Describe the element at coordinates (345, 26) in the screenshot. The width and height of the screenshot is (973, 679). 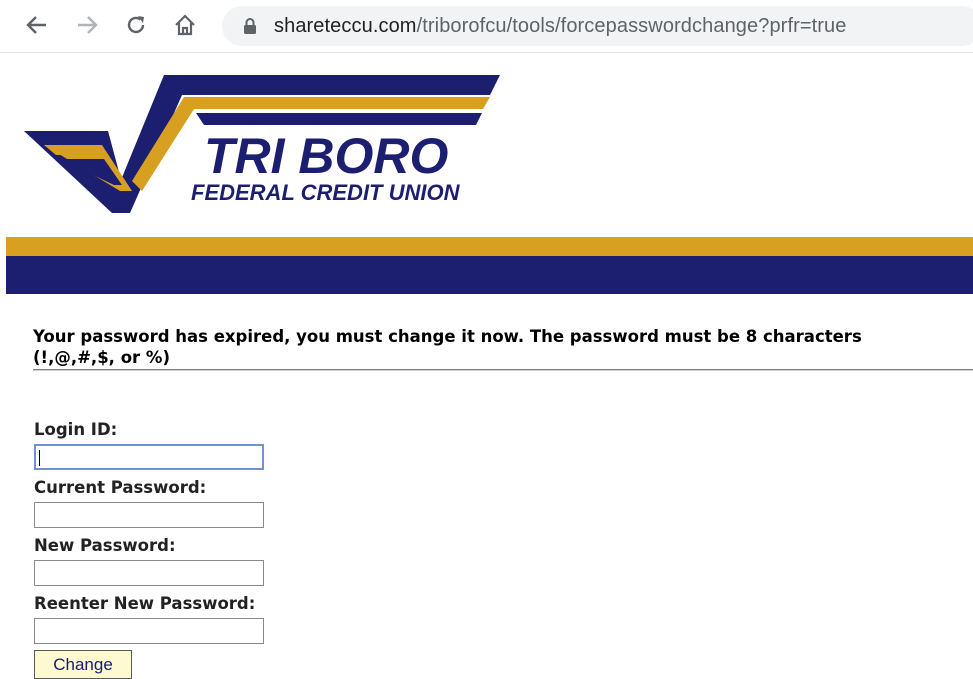
I see `url-host: shareteccu.com` at that location.